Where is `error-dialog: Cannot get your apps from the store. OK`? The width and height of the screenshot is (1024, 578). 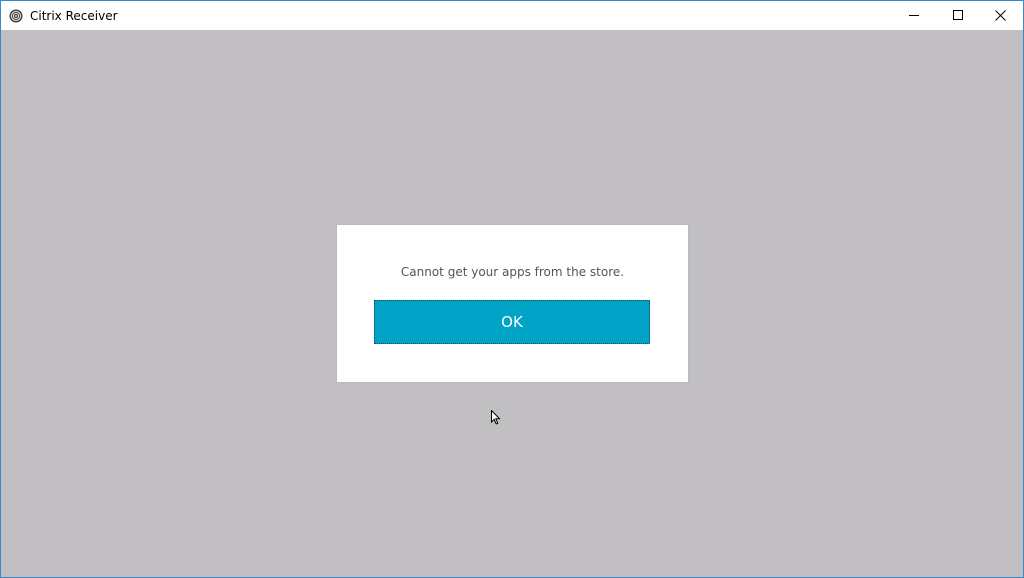
error-dialog: Cannot get your apps from the store. OK is located at coordinates (512, 303).